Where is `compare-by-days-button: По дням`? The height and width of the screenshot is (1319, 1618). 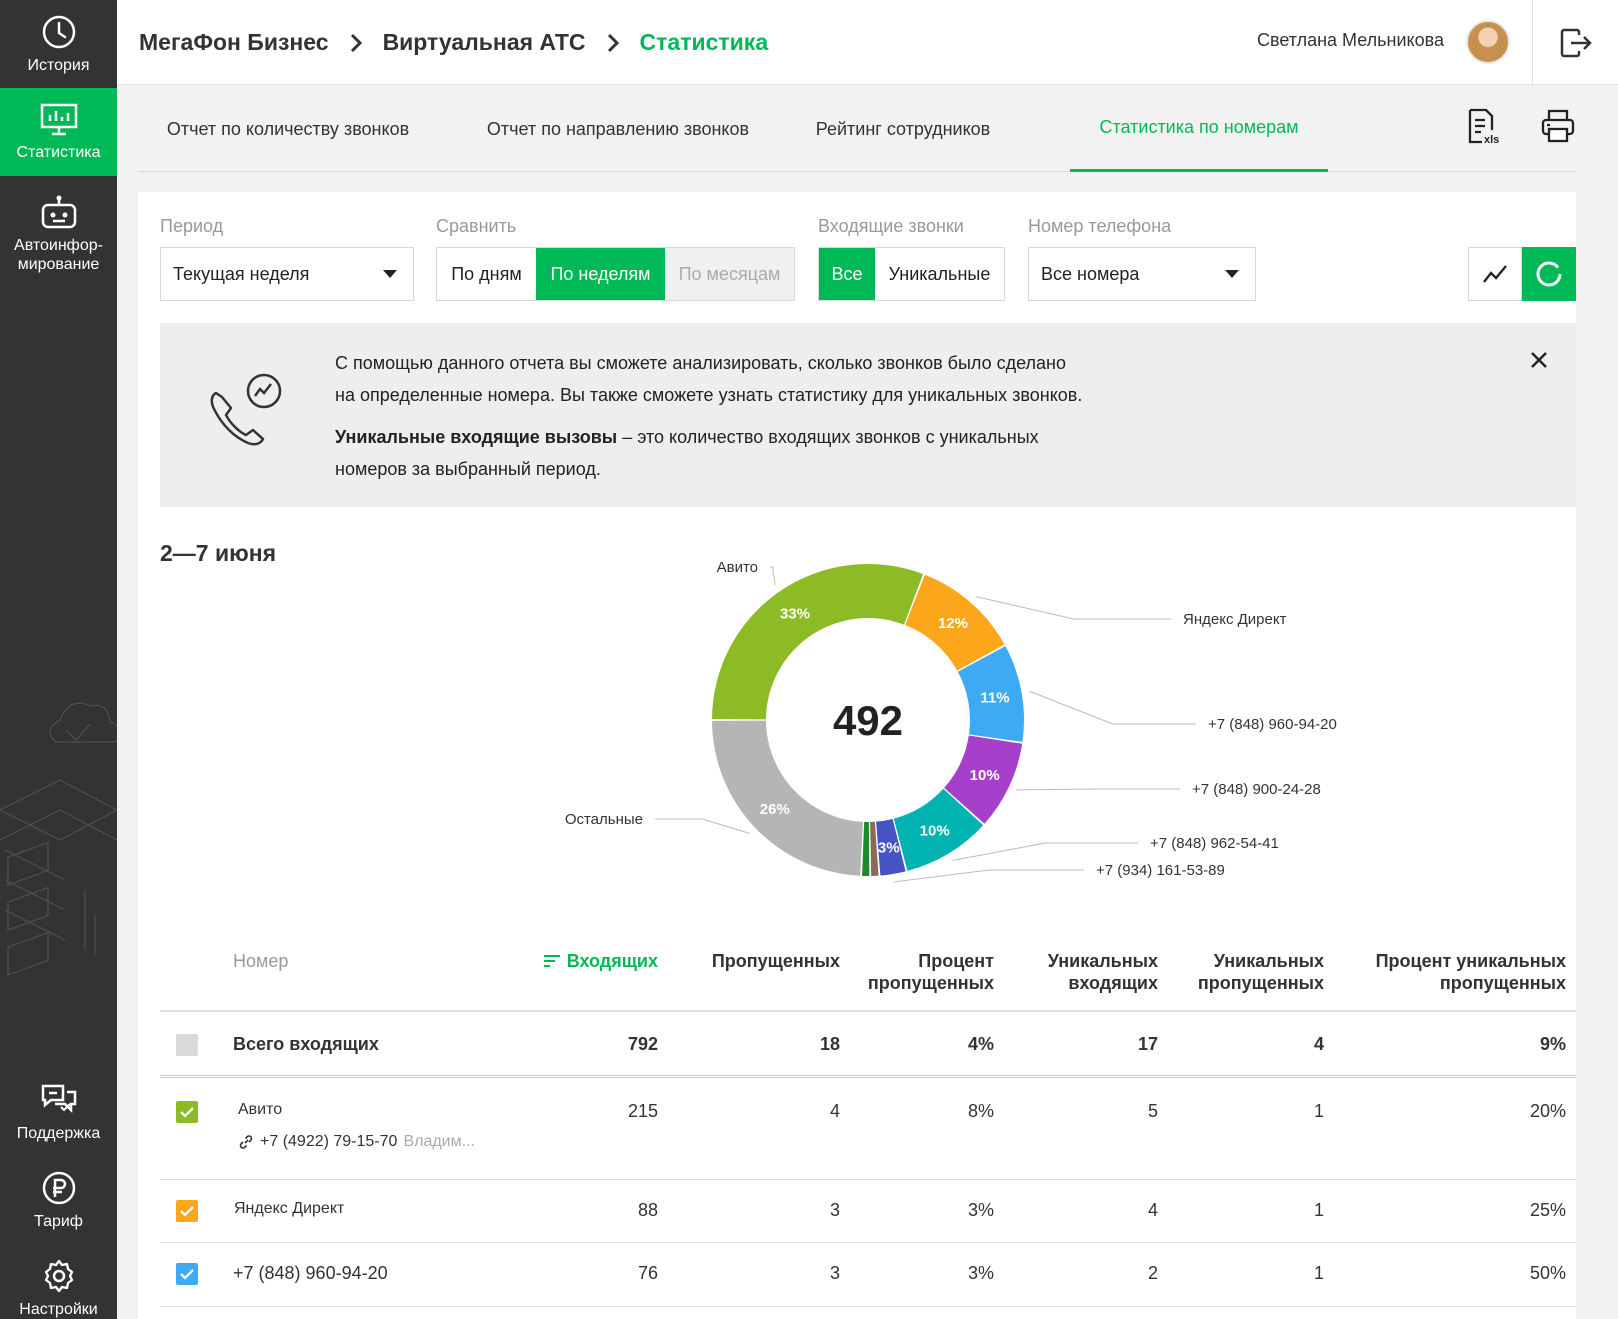 compare-by-days-button: По дням is located at coordinates (486, 274).